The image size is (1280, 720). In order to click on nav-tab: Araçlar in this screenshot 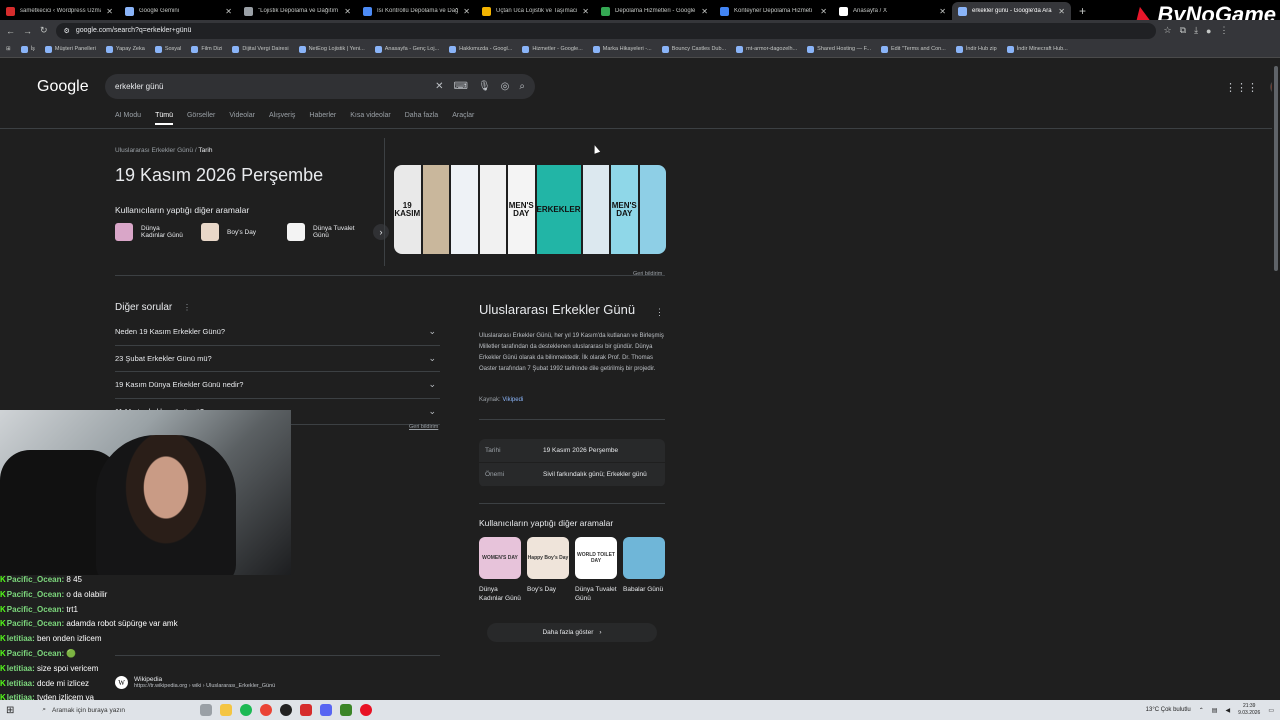, I will do `click(463, 118)`.